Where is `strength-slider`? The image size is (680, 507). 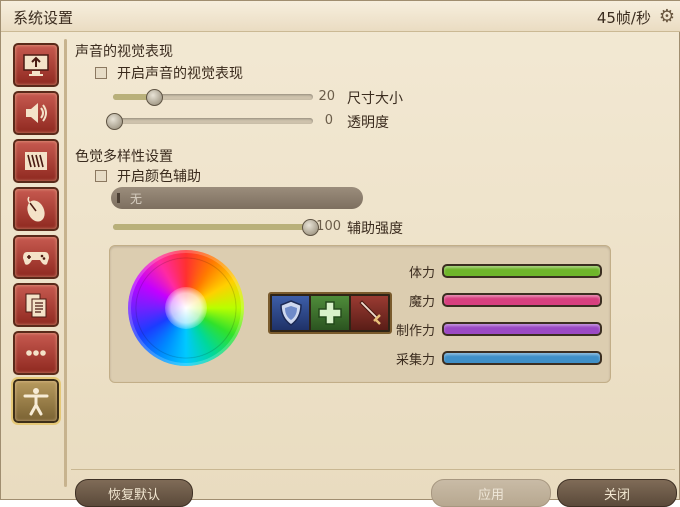
strength-slider is located at coordinates (216, 227).